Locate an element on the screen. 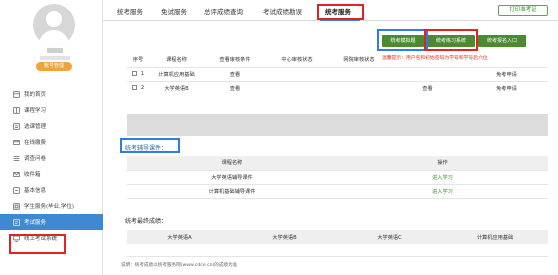 This screenshot has height=275, width=558. row-index-cell: 1 is located at coordinates (138, 74).